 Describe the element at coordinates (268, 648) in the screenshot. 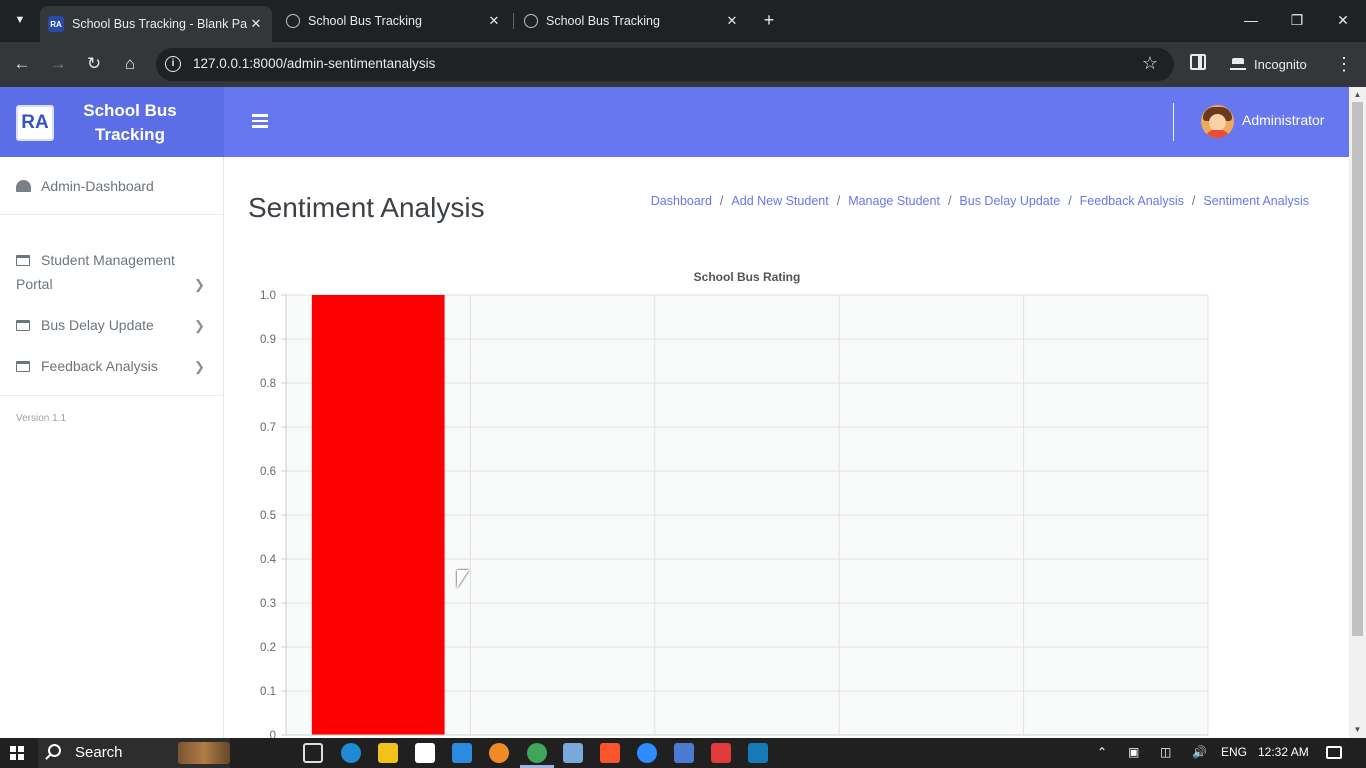

I see `y-tick-label: 0.2` at that location.